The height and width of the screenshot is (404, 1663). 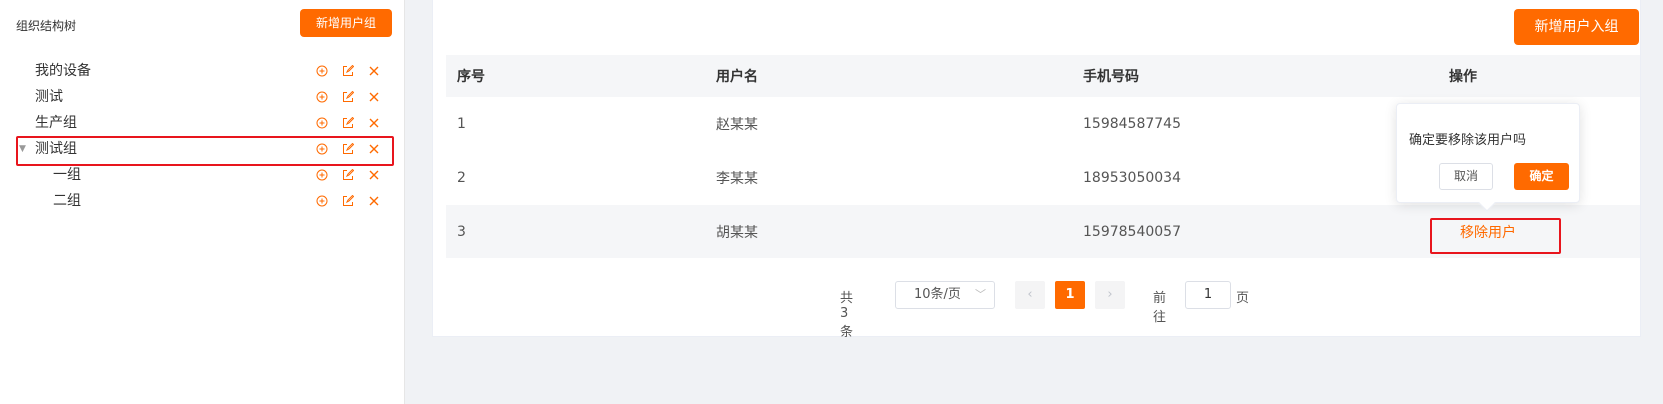 What do you see at coordinates (56, 149) in the screenshot?
I see `tree-node-label: 测试组` at bounding box center [56, 149].